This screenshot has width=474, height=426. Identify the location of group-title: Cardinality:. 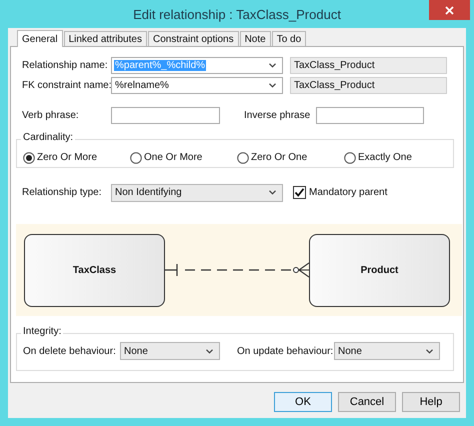
(48, 137).